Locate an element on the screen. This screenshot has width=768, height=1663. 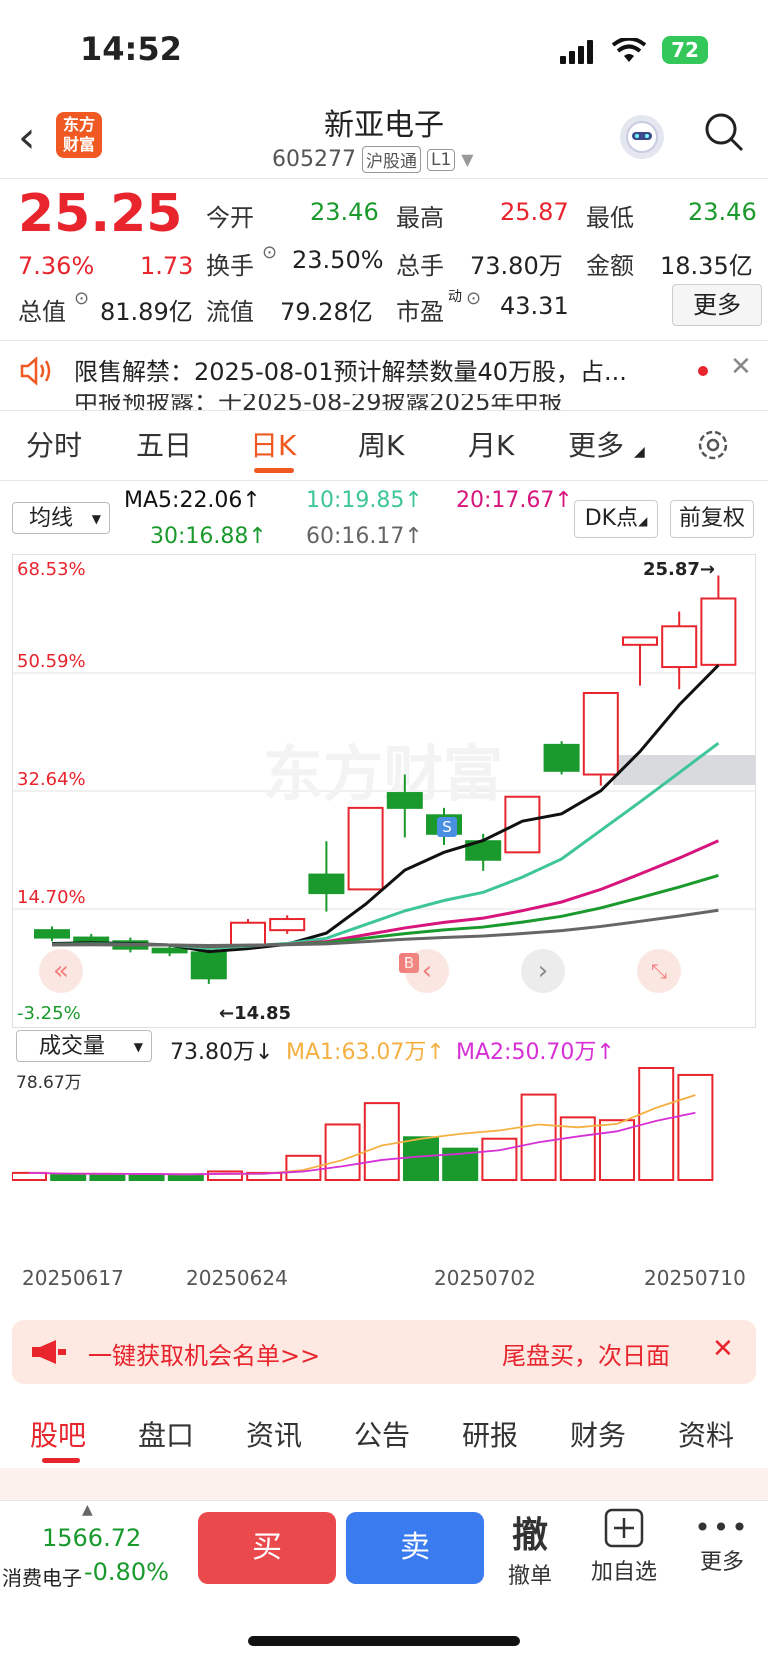
ma20-value: 20:17.67↑ is located at coordinates (514, 500).